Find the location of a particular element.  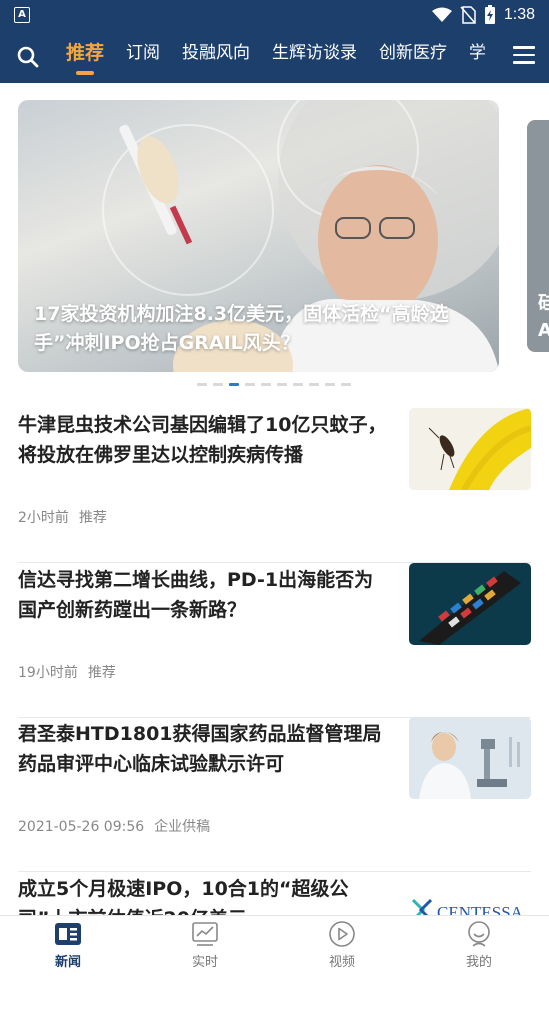

status-bar: A 1:38 is located at coordinates (274, 16).